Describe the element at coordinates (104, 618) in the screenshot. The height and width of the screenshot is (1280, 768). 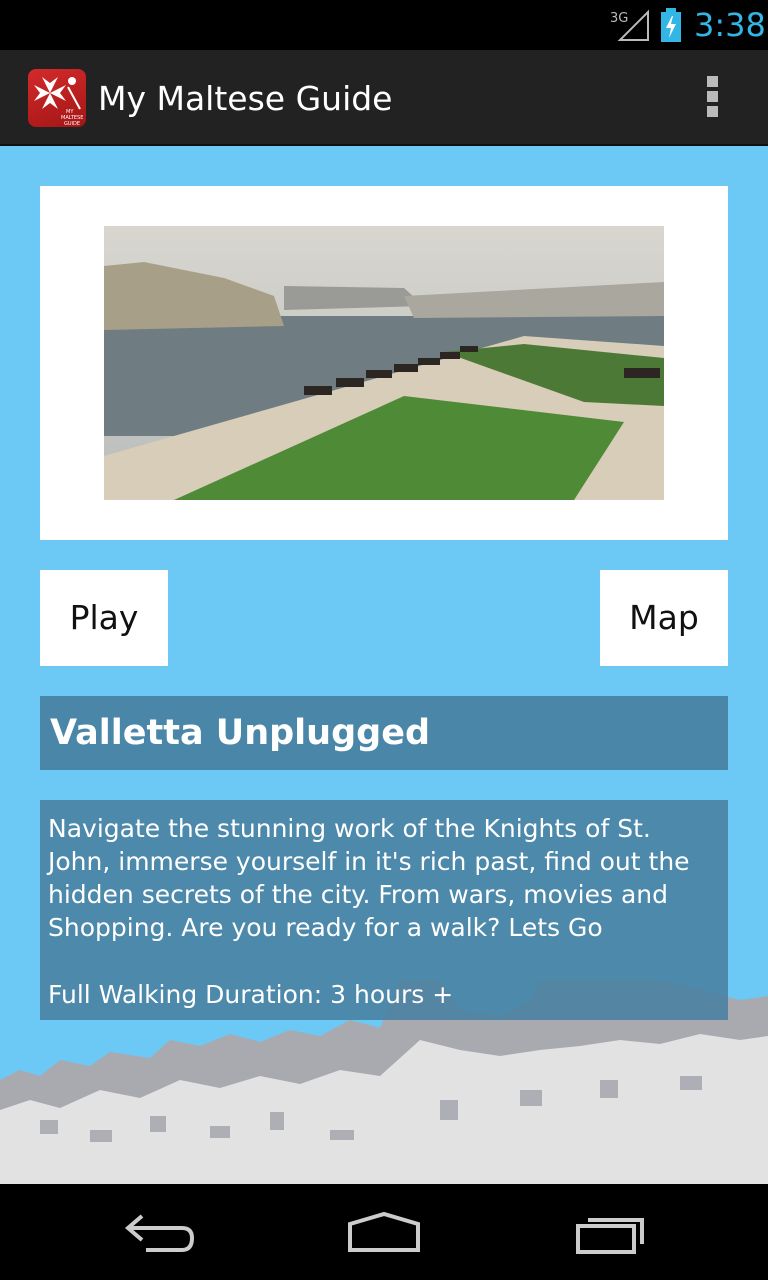
I see `play-button: Play` at that location.